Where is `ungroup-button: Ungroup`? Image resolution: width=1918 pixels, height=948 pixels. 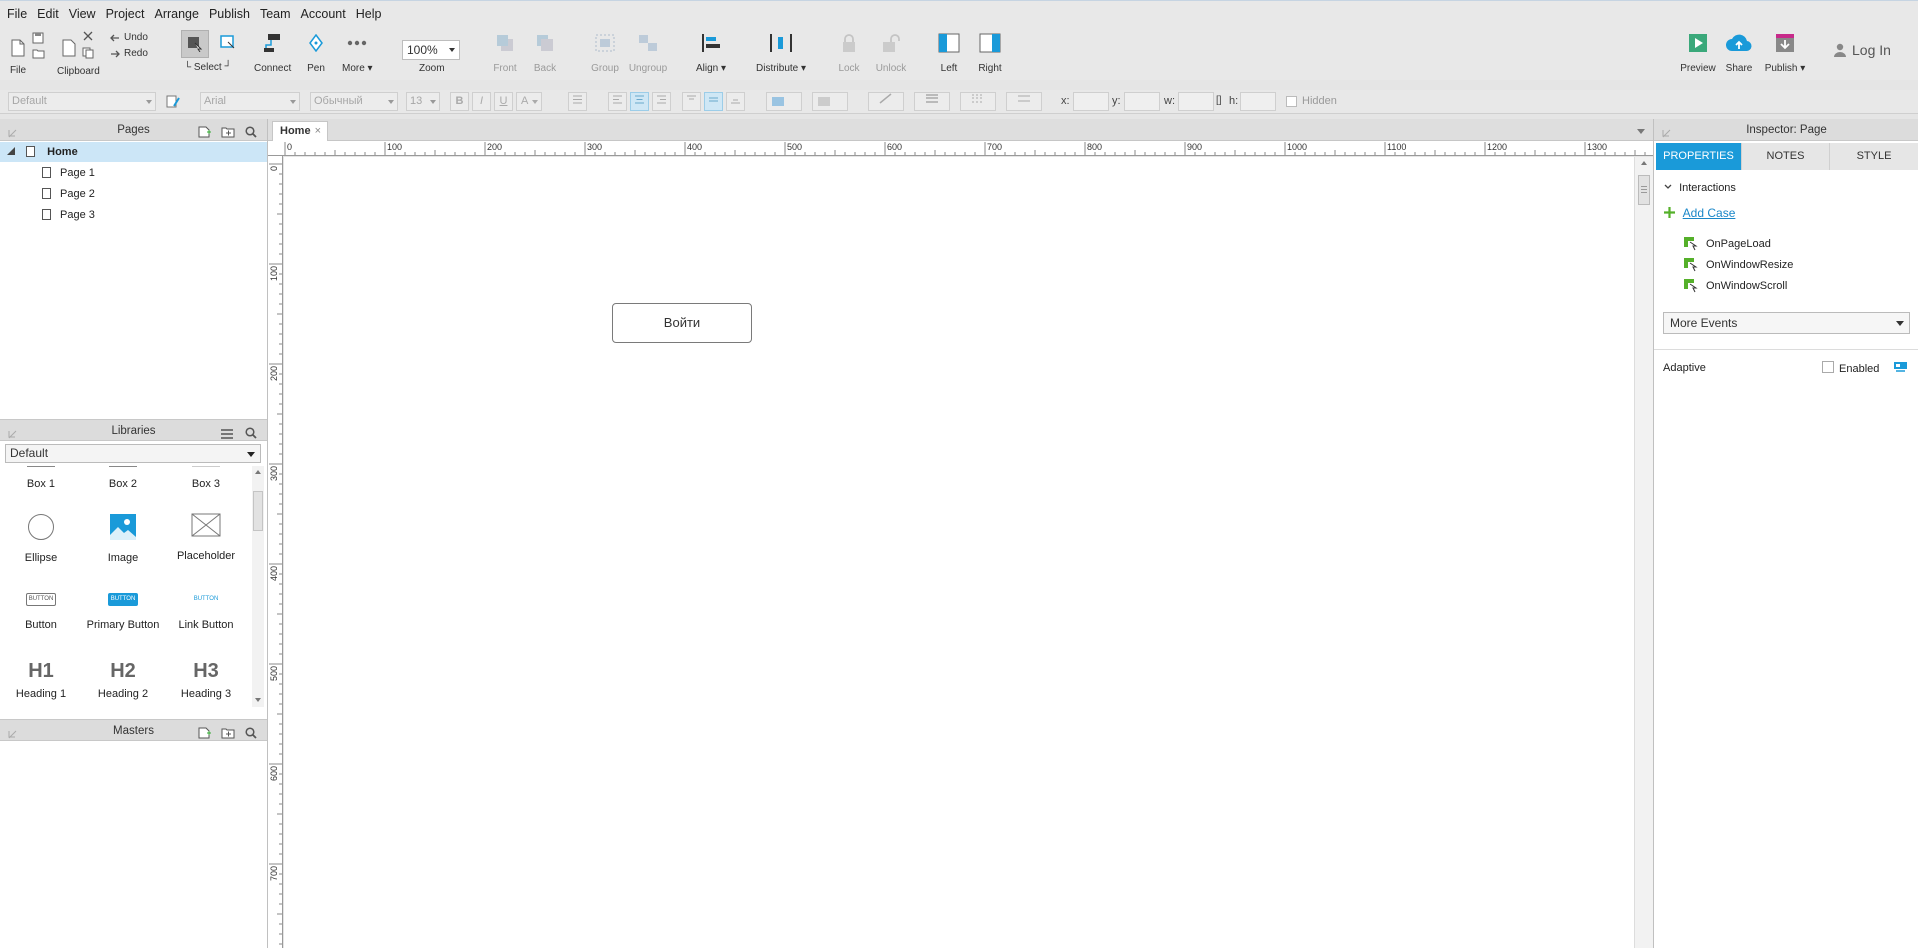 ungroup-button: Ungroup is located at coordinates (648, 52).